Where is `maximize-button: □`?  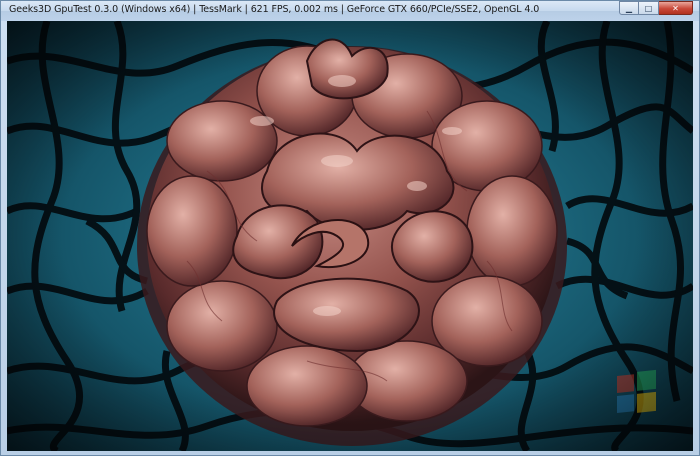
maximize-button: □ is located at coordinates (649, 8).